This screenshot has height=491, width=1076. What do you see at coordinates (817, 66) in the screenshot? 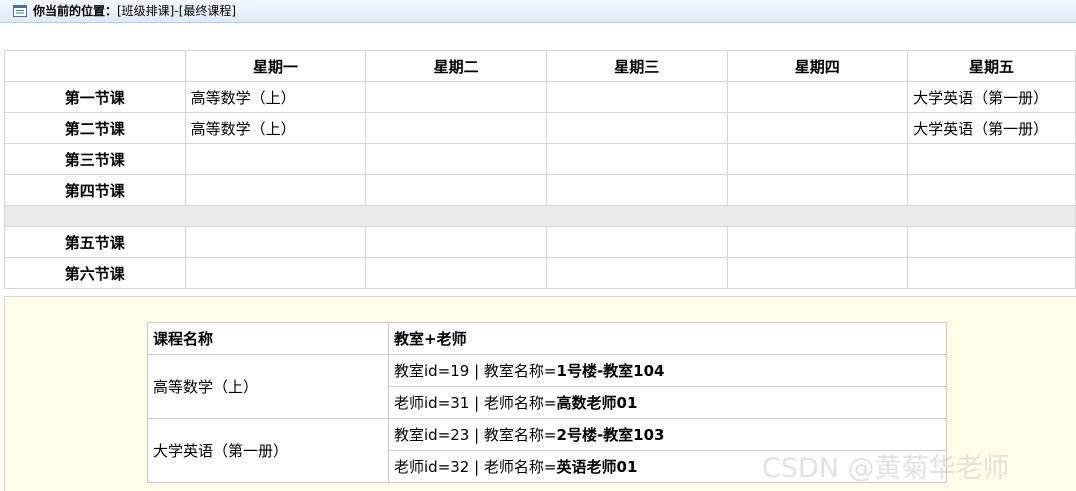
I see `day-header: 星期四` at bounding box center [817, 66].